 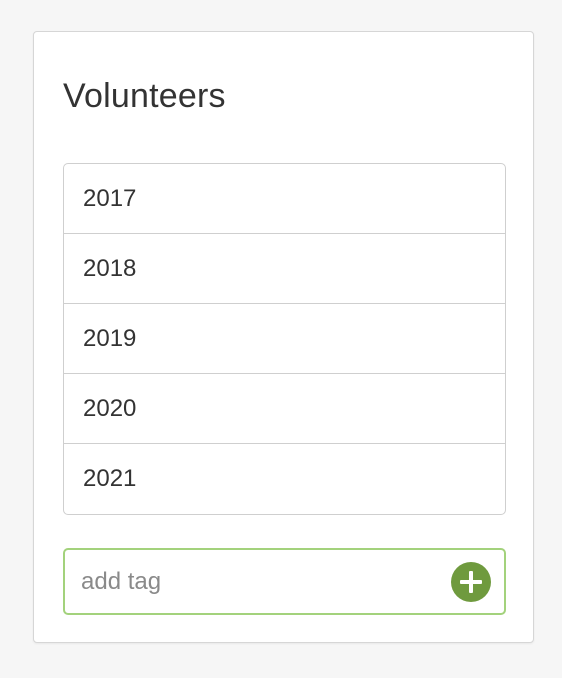 What do you see at coordinates (284, 269) in the screenshot?
I see `tag-item-2018: 2018` at bounding box center [284, 269].